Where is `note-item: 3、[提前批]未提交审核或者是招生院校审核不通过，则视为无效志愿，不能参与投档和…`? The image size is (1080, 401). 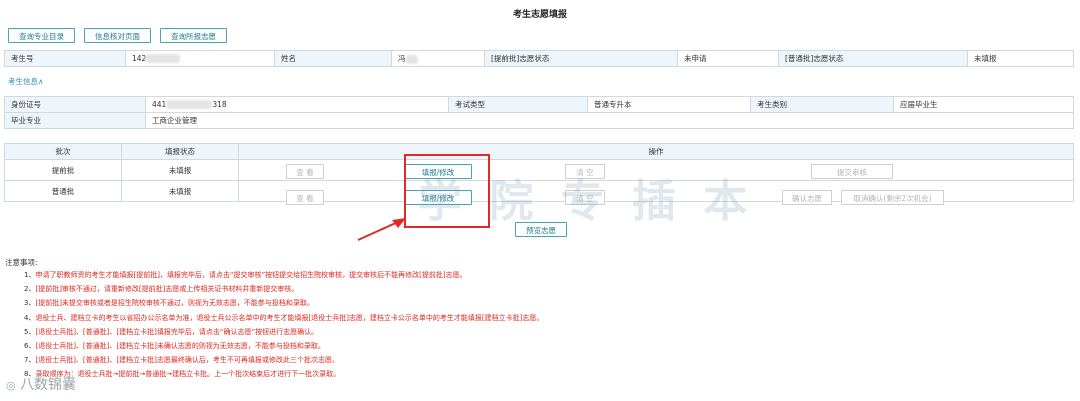
note-item: 3、[提前批]未提交审核或者是招生院校审核不通过，则视为无效志愿，不能参与投档和… is located at coordinates (169, 303).